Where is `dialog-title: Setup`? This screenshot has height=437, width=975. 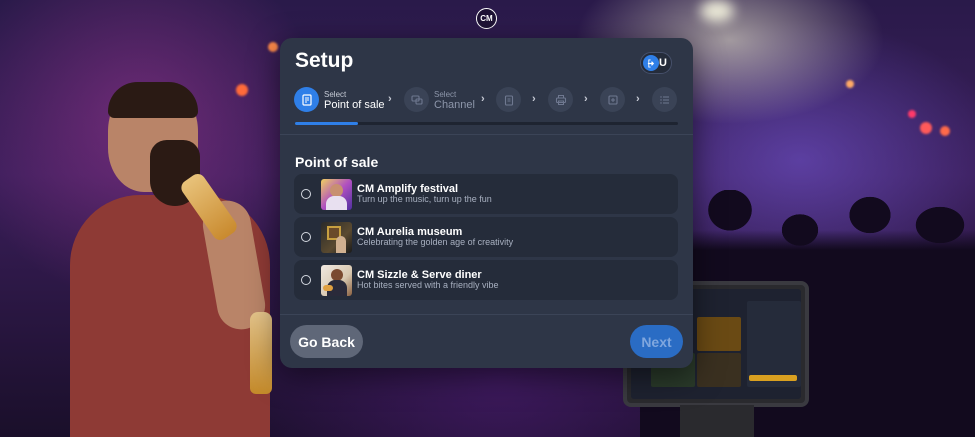 dialog-title: Setup is located at coordinates (324, 60).